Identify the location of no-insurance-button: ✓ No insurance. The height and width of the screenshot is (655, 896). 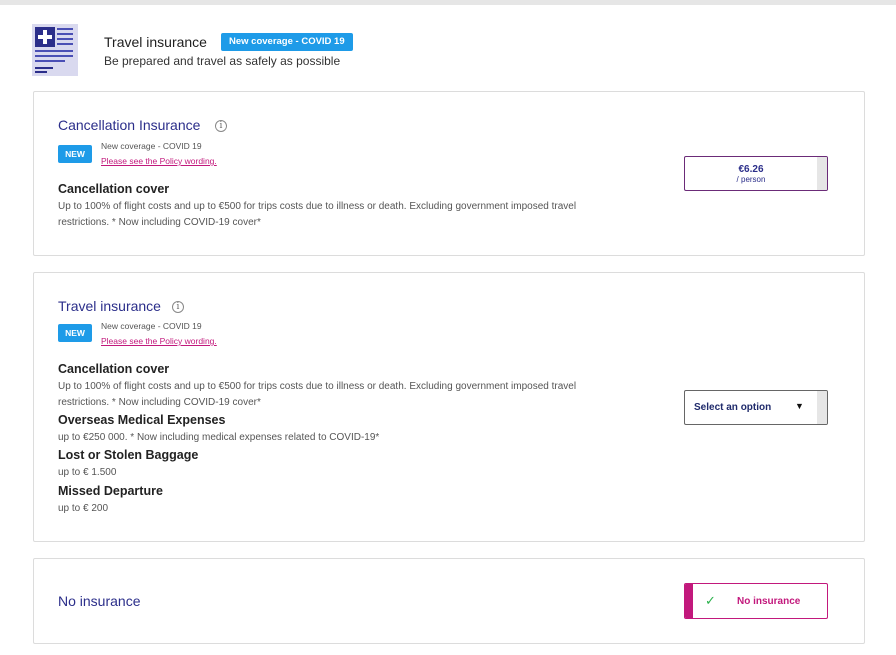
(756, 601).